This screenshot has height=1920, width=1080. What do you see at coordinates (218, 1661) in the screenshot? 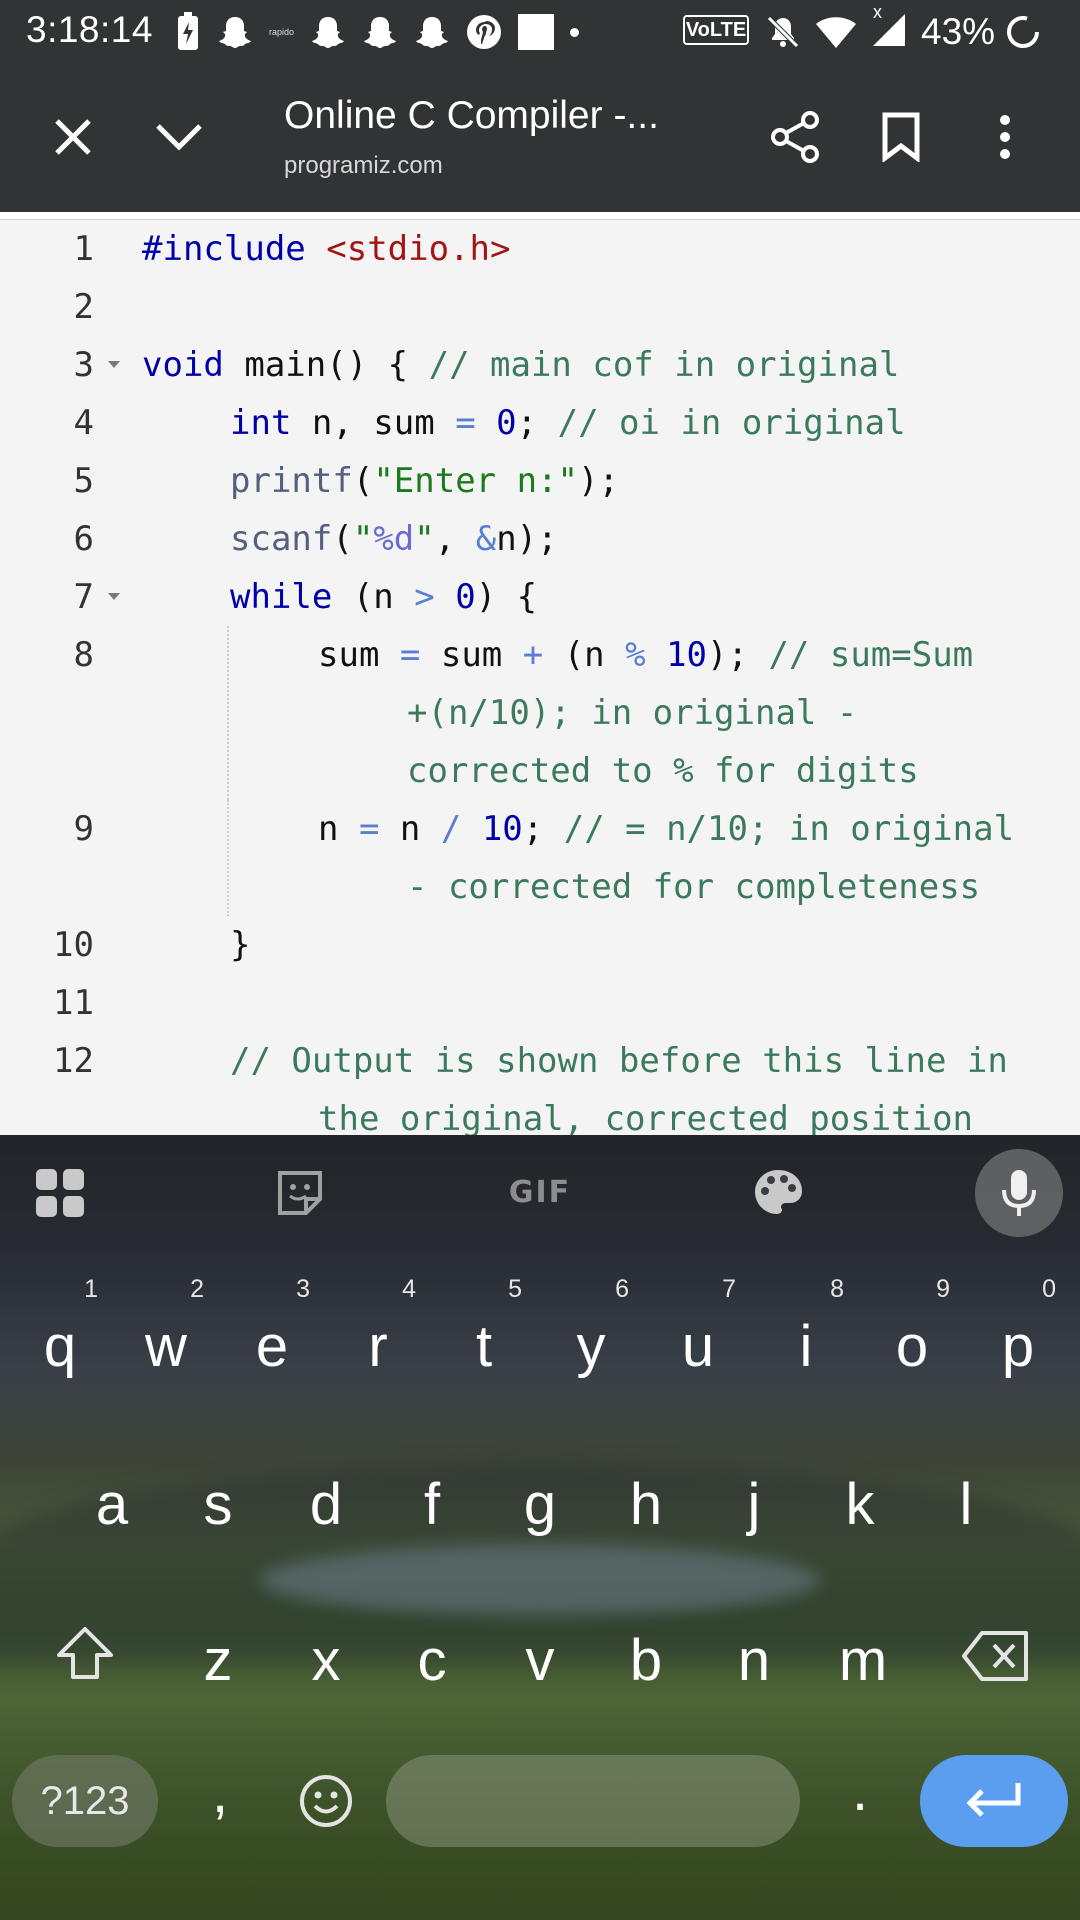
I see `key-z: z` at bounding box center [218, 1661].